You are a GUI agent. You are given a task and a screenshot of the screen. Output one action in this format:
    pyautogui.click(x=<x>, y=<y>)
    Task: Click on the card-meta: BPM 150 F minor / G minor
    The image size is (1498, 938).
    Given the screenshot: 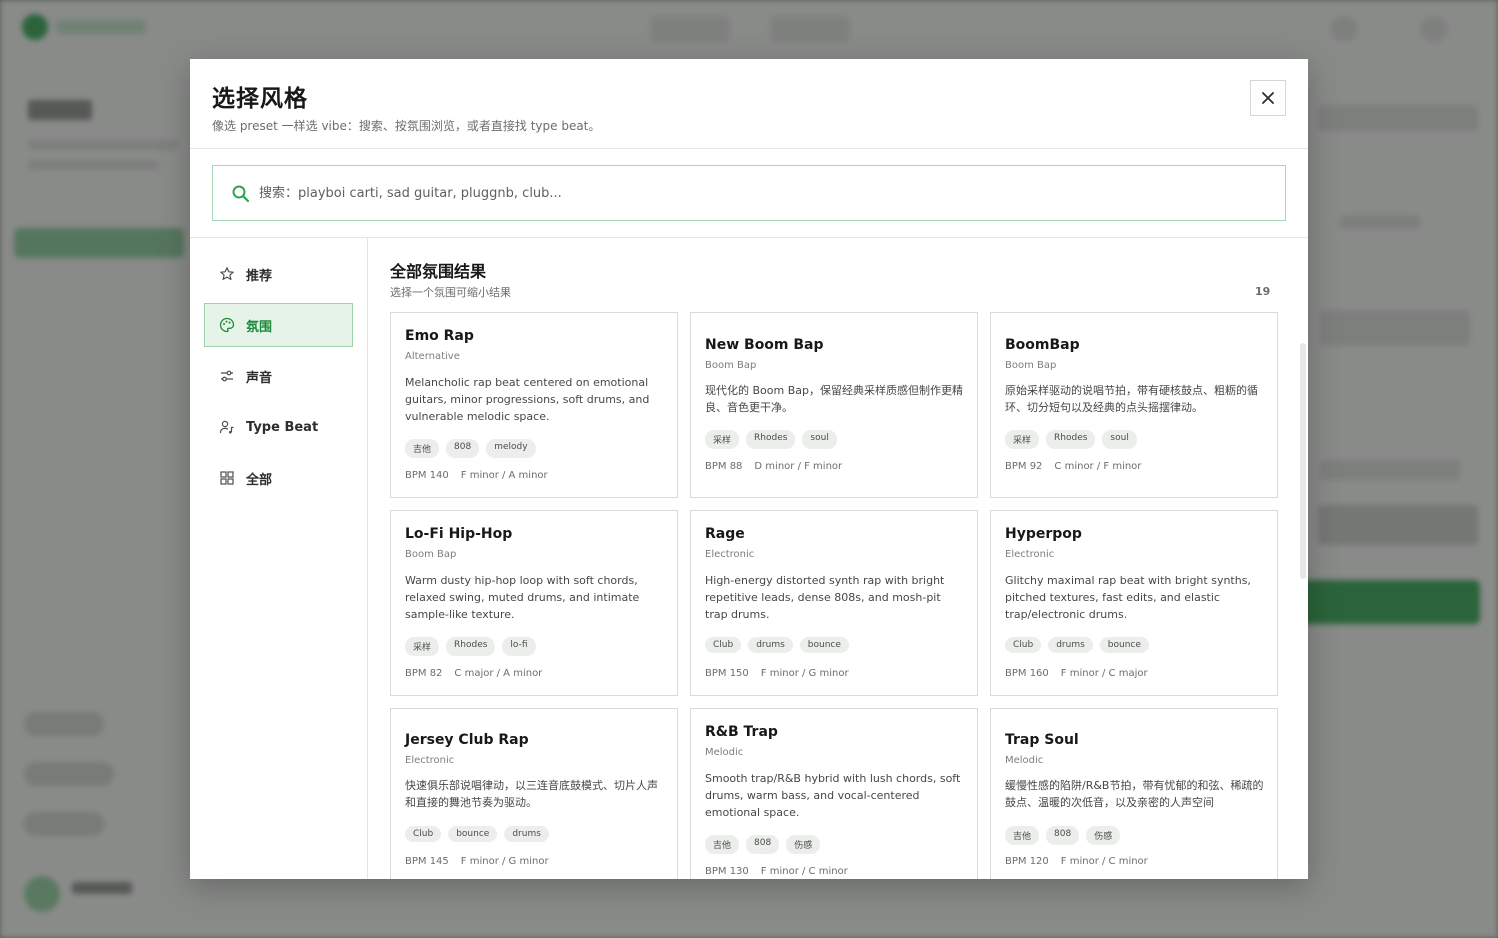 What is the action you would take?
    pyautogui.click(x=777, y=673)
    